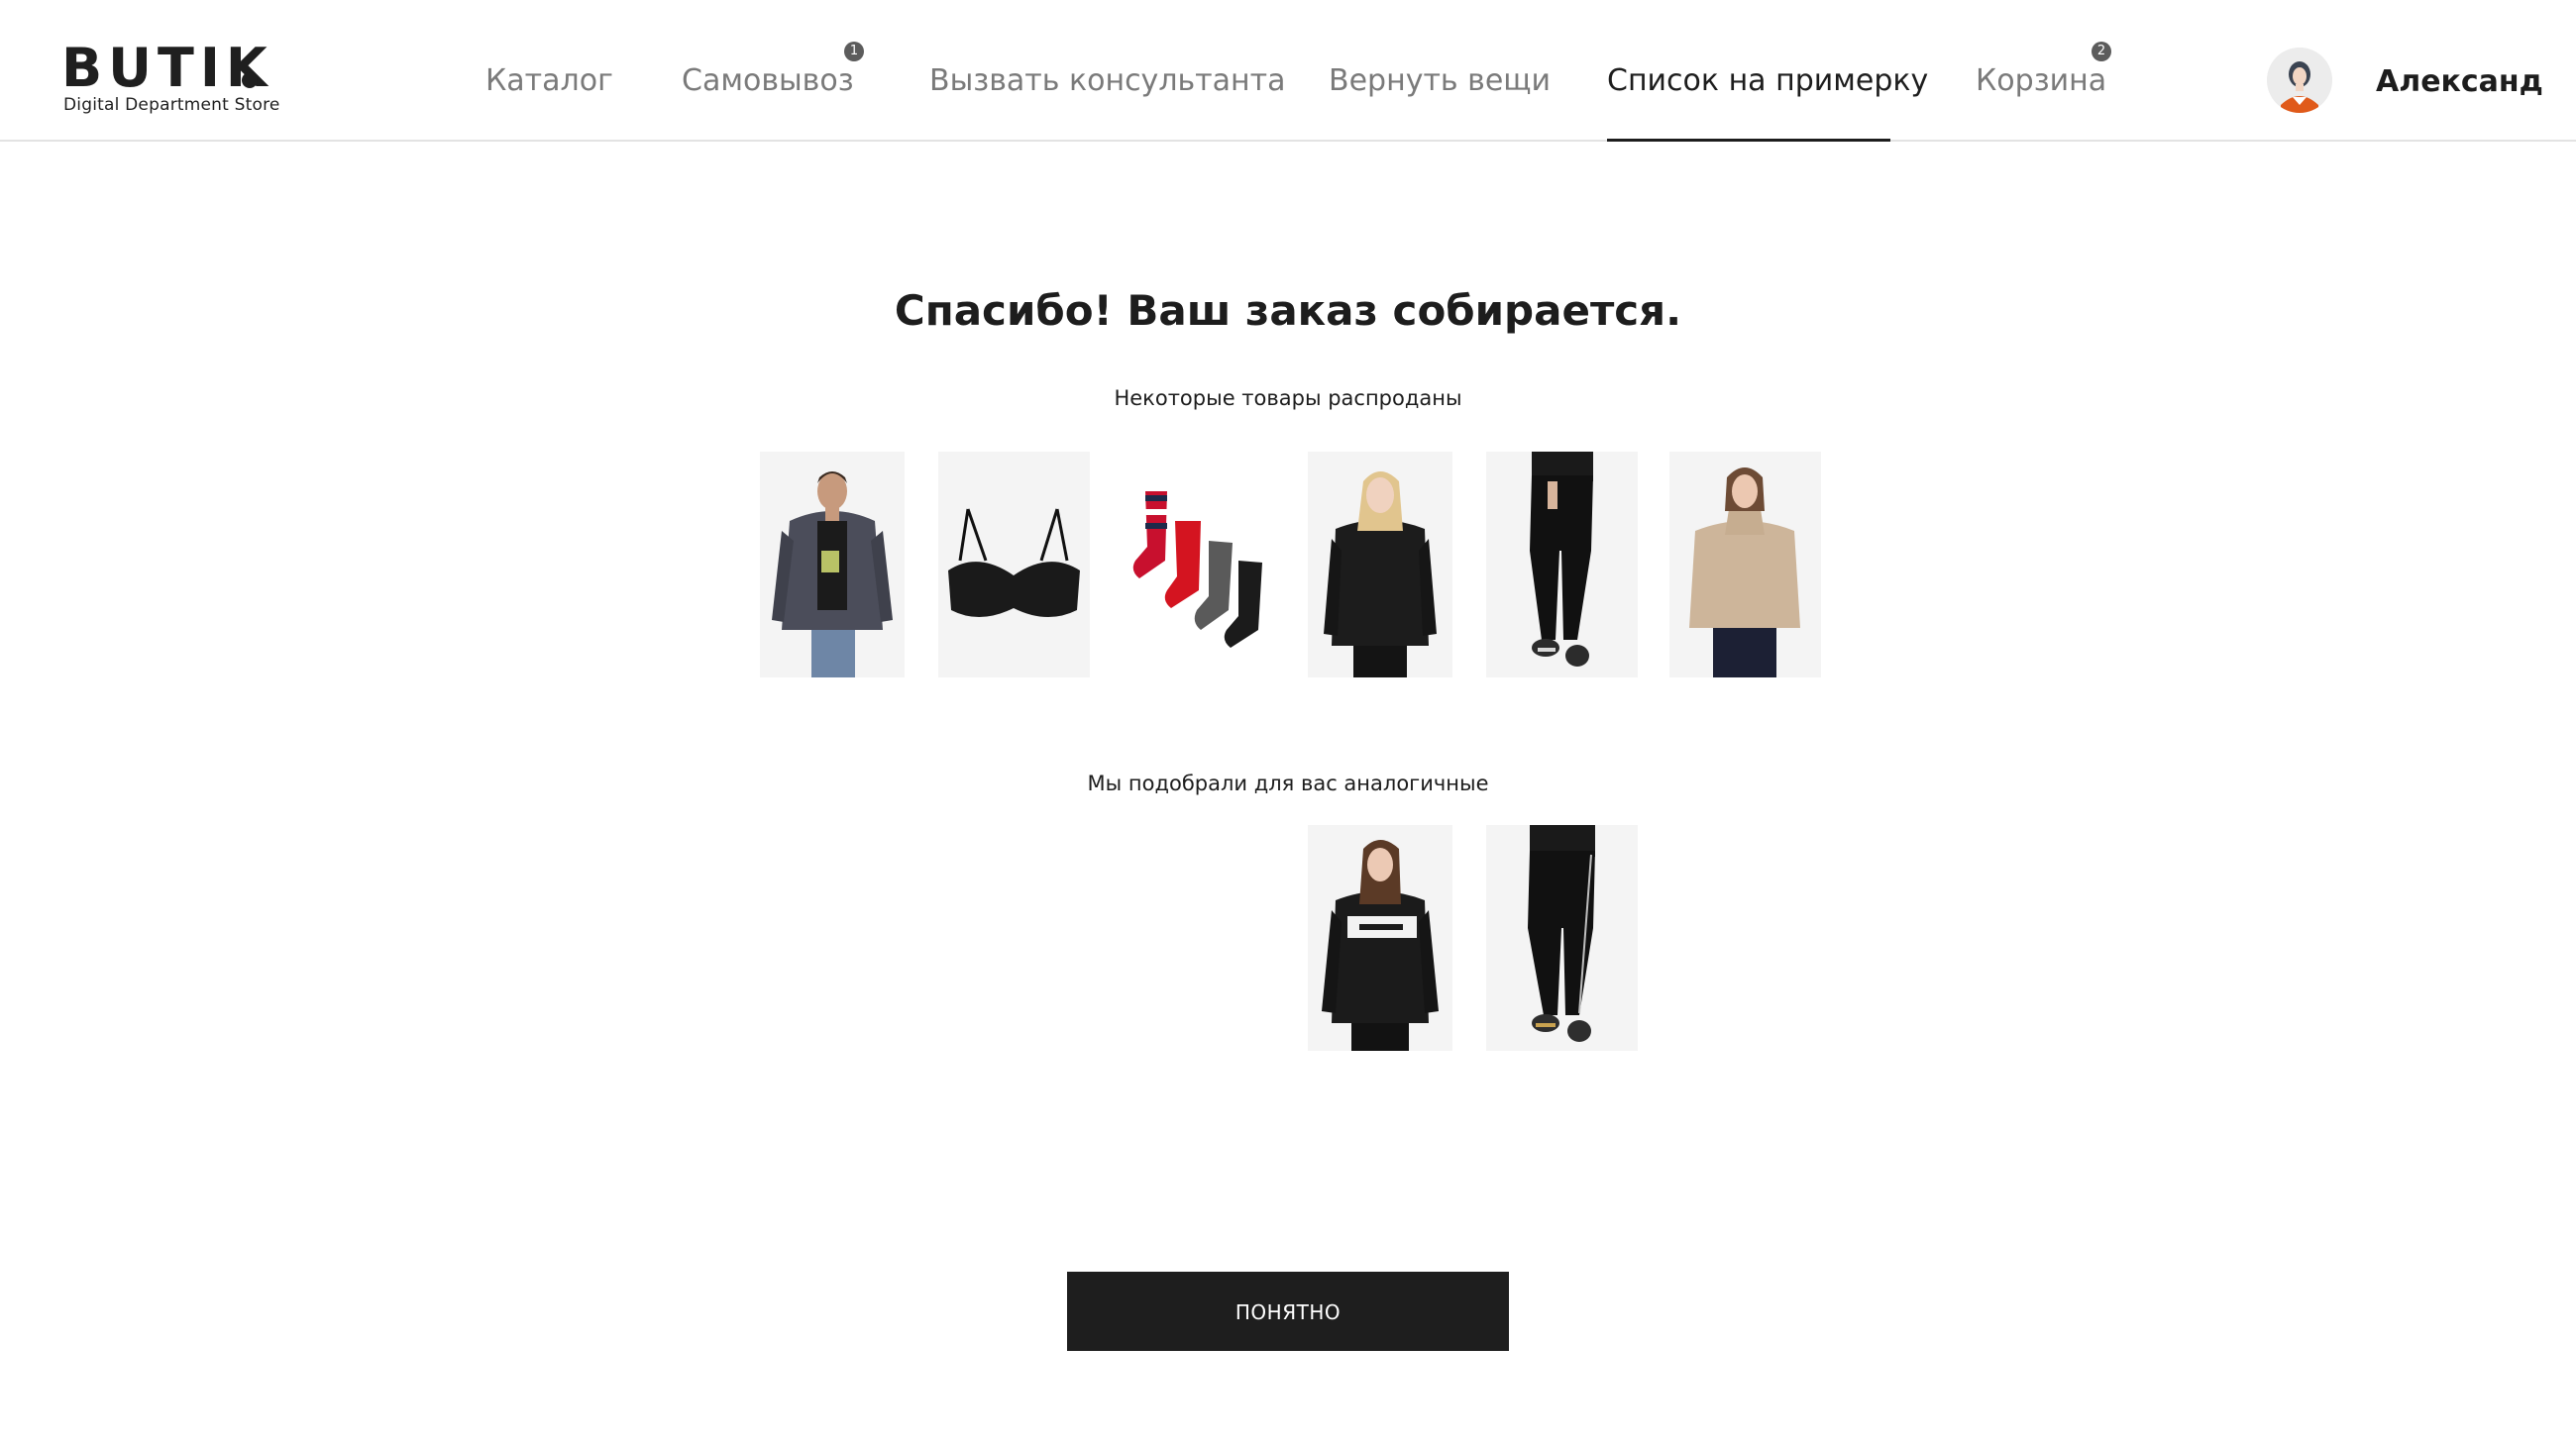 Image resolution: width=2576 pixels, height=1449 pixels. I want to click on product-woman-black-sweatshirt, so click(1380, 938).